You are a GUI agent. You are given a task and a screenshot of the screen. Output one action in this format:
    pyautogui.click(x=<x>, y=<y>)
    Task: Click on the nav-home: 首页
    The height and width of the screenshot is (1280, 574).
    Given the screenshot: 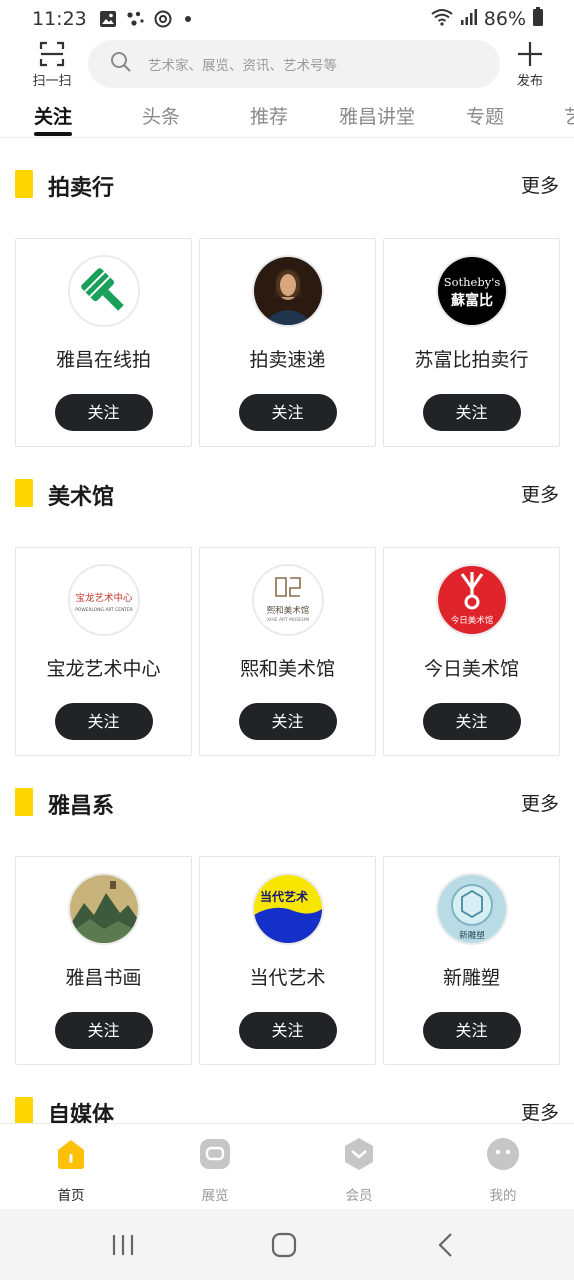 What is the action you would take?
    pyautogui.click(x=71, y=1170)
    